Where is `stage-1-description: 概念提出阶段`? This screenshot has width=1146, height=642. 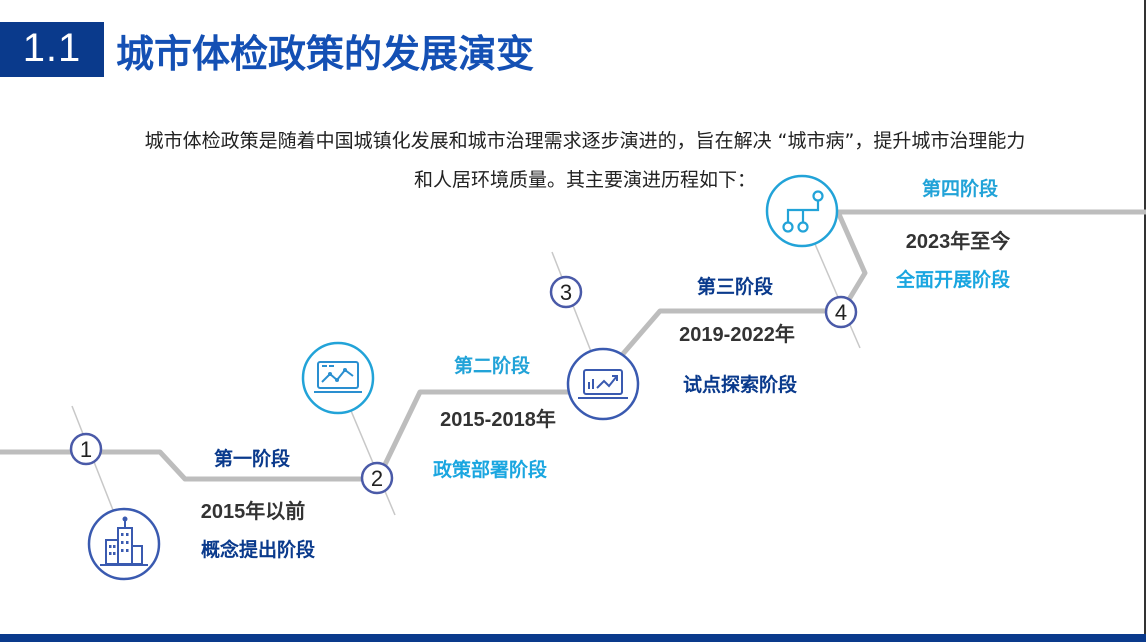
stage-1-description: 概念提出阶段 is located at coordinates (257, 550).